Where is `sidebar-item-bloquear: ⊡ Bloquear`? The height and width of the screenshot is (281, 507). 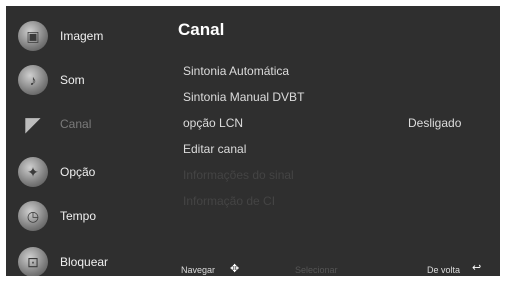 sidebar-item-bloquear: ⊡ Bloquear is located at coordinates (83, 260).